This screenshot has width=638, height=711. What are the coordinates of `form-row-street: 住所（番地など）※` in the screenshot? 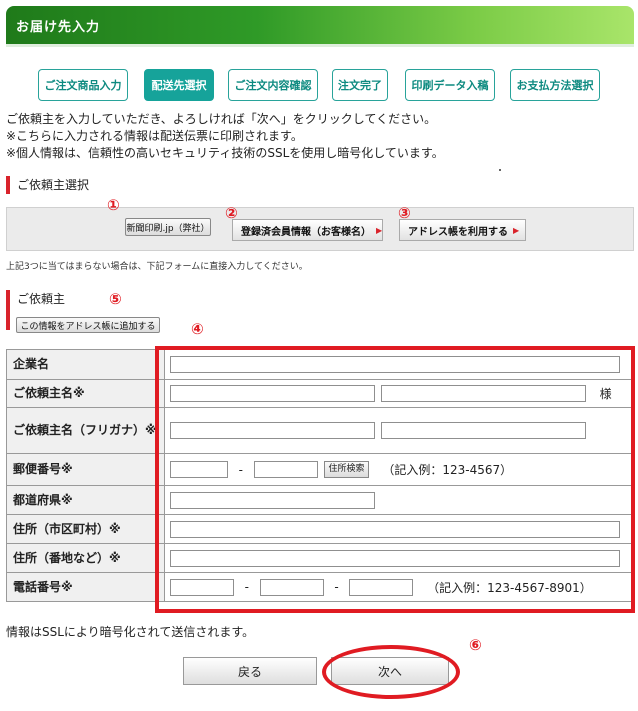 It's located at (320, 558).